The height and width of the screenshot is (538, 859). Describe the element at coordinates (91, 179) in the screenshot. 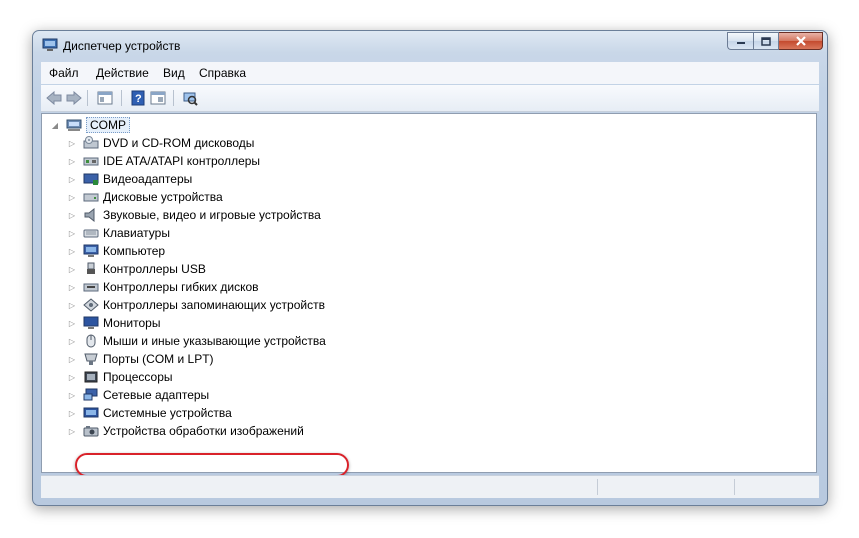

I see `display-adapter-icon` at that location.